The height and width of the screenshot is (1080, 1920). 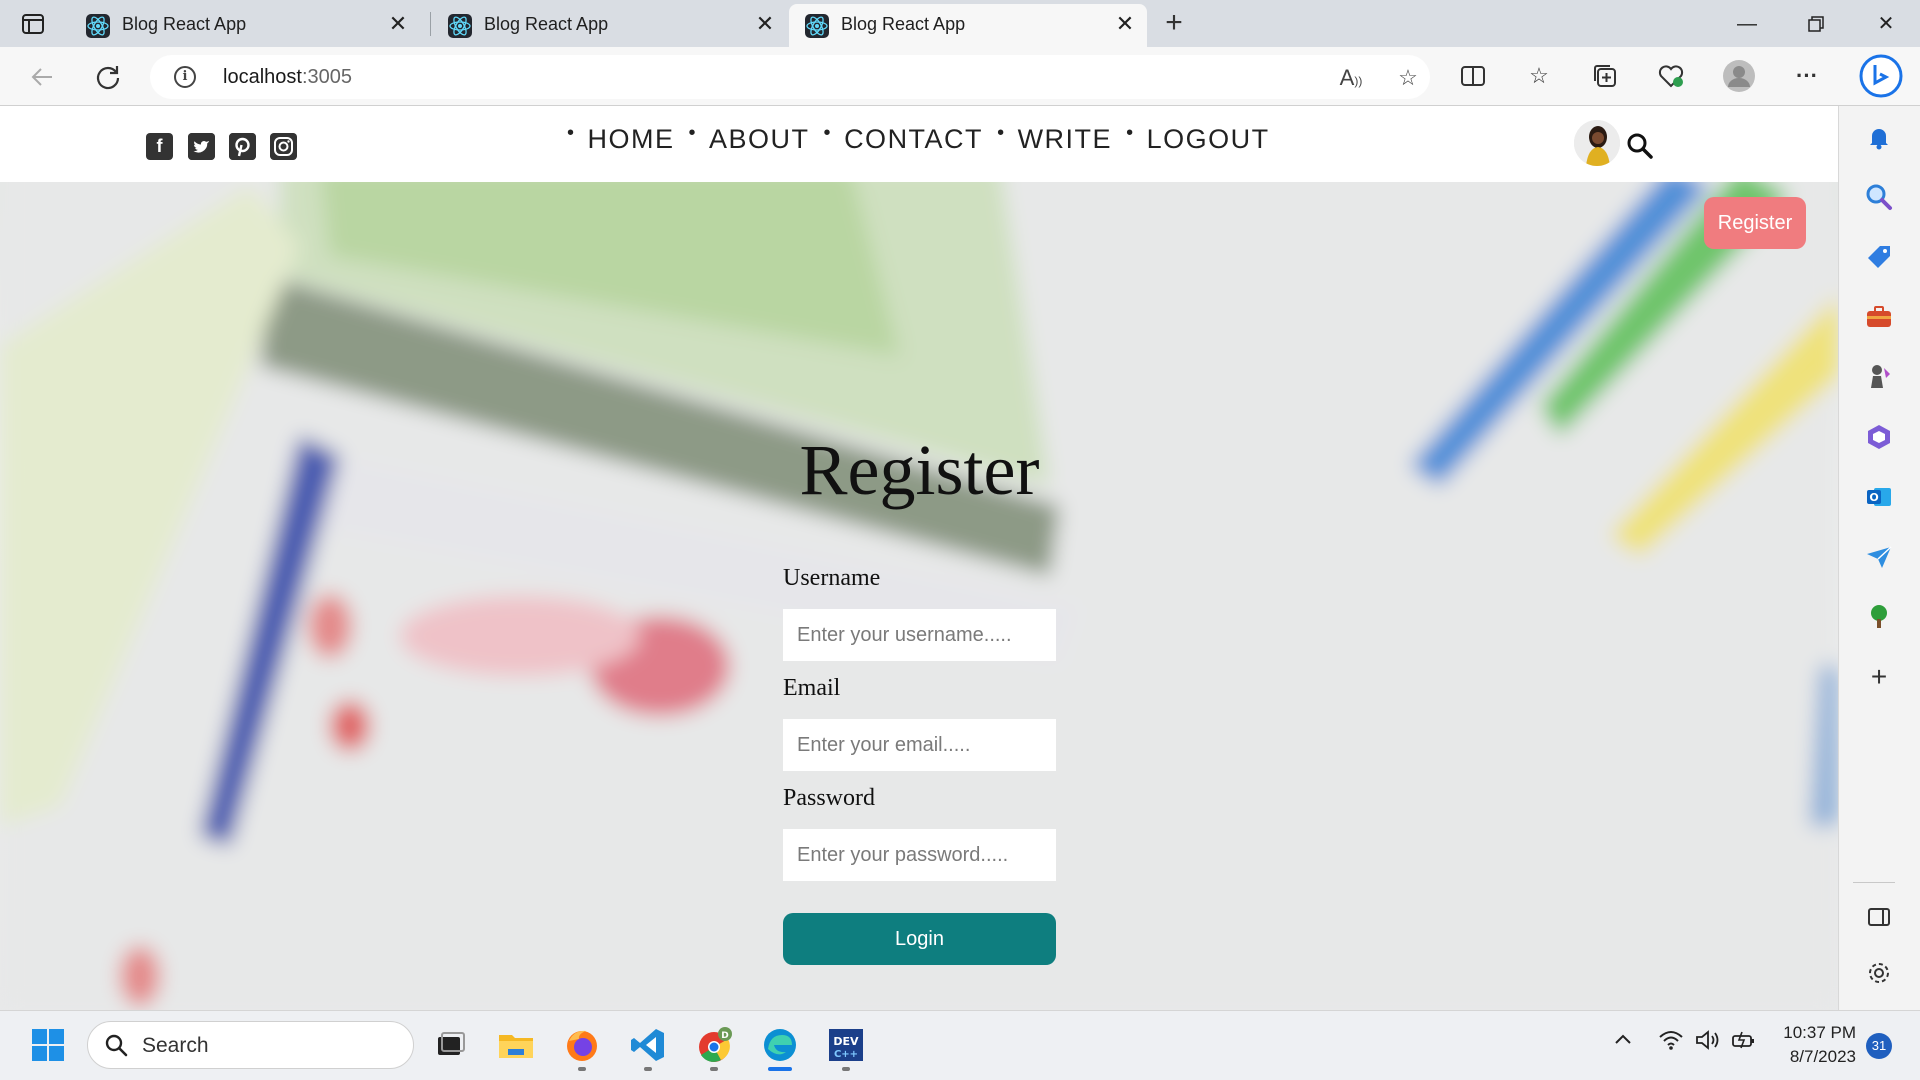 What do you see at coordinates (1597, 143) in the screenshot?
I see `user-avatar` at bounding box center [1597, 143].